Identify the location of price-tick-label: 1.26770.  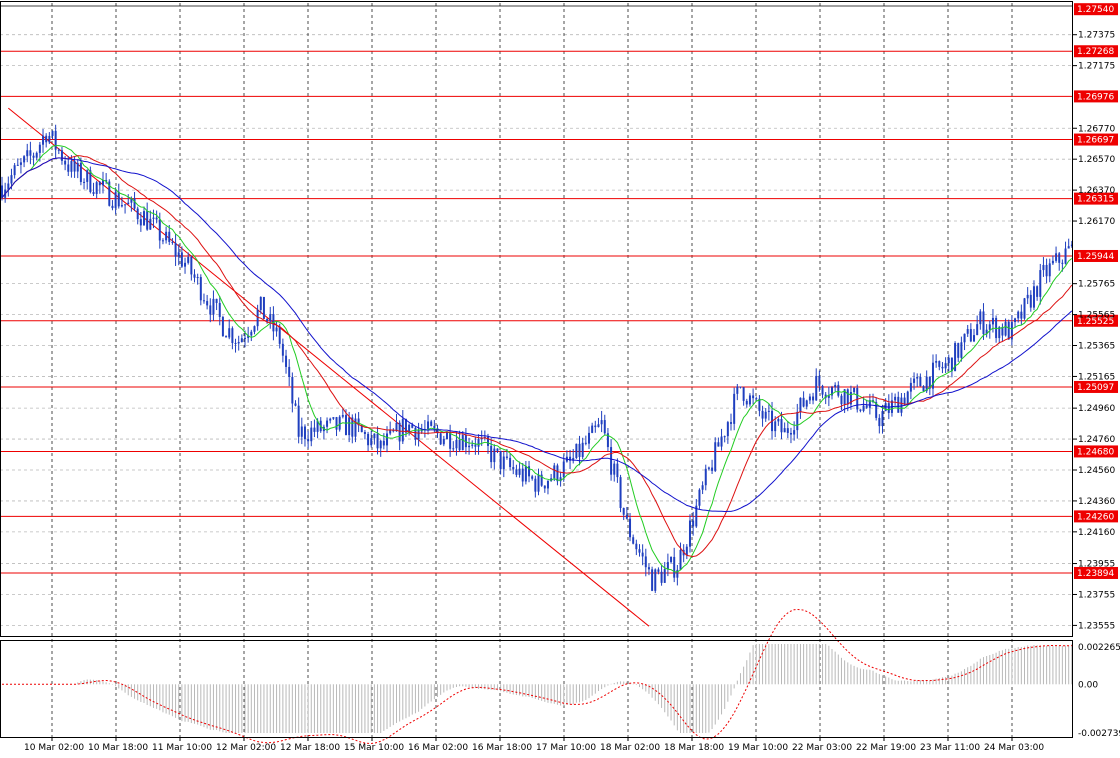
(1096, 129).